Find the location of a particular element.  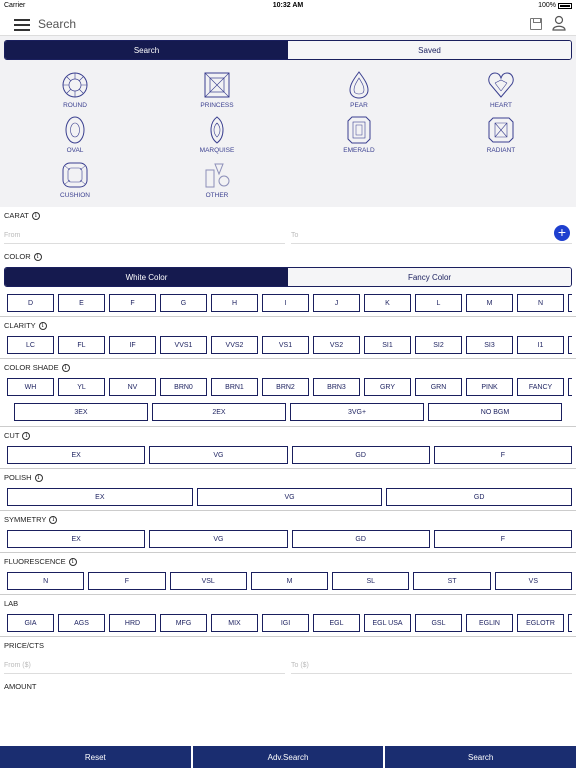

color-chip-l: L is located at coordinates (438, 303).